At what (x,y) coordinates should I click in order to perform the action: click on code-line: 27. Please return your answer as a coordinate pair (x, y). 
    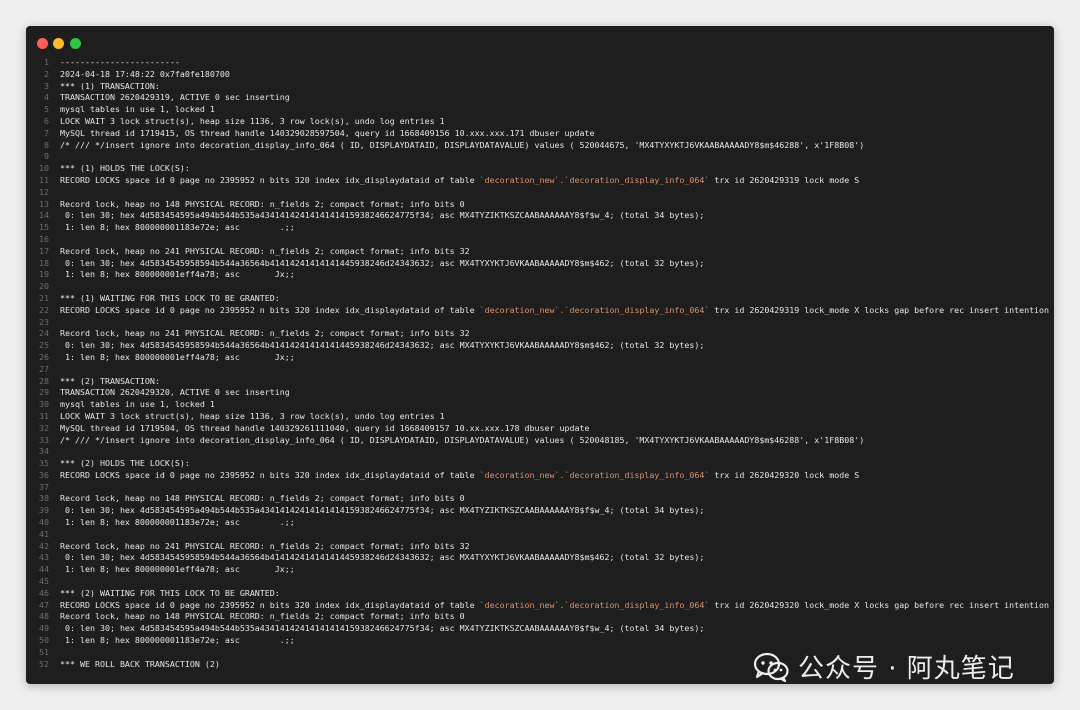
    Looking at the image, I should click on (540, 370).